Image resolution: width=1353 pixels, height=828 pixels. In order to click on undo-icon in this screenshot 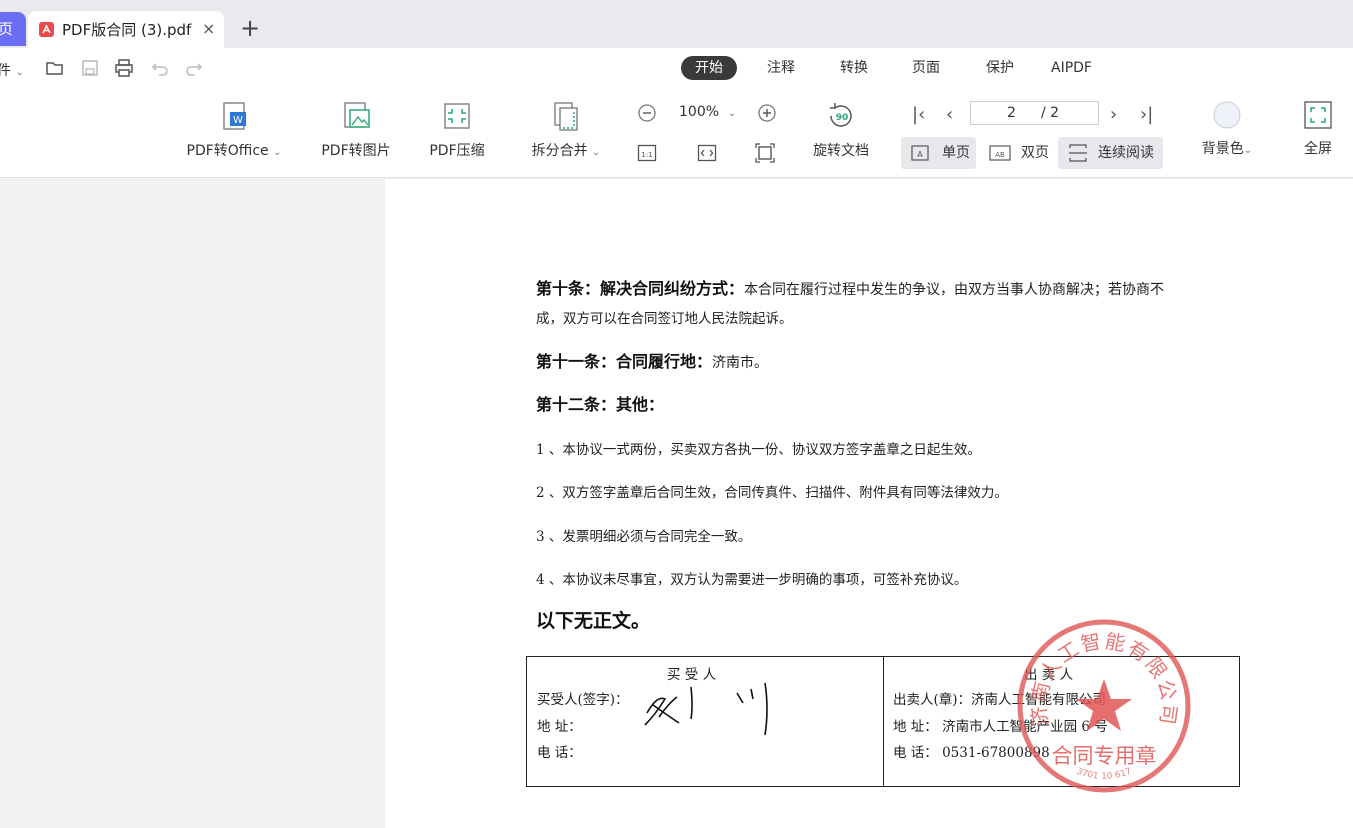, I will do `click(161, 69)`.